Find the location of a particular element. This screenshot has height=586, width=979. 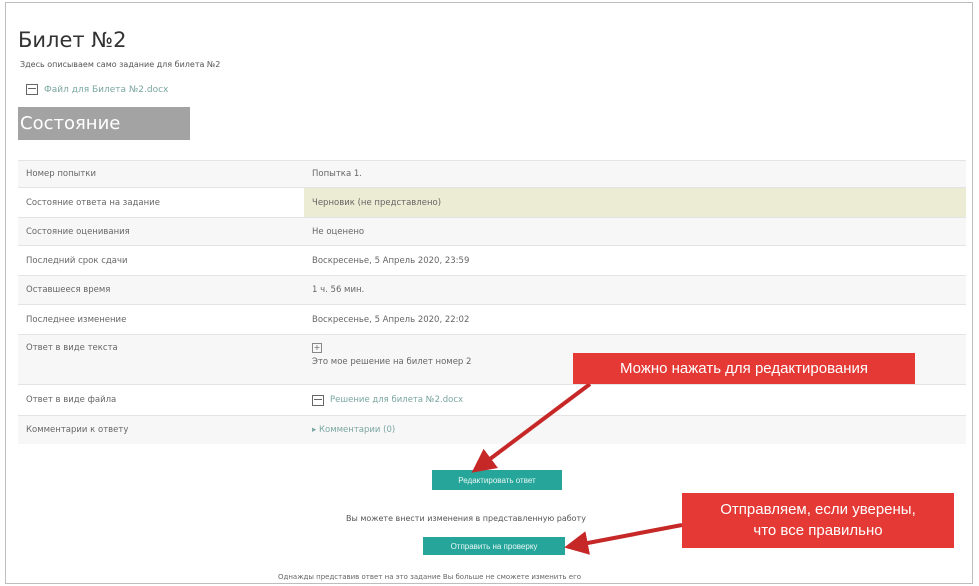

row-value: Не оценено is located at coordinates (635, 231).